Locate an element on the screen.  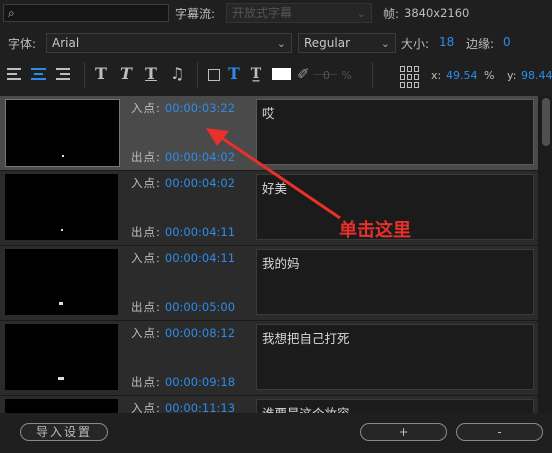
x-unit: % is located at coordinates (489, 75).